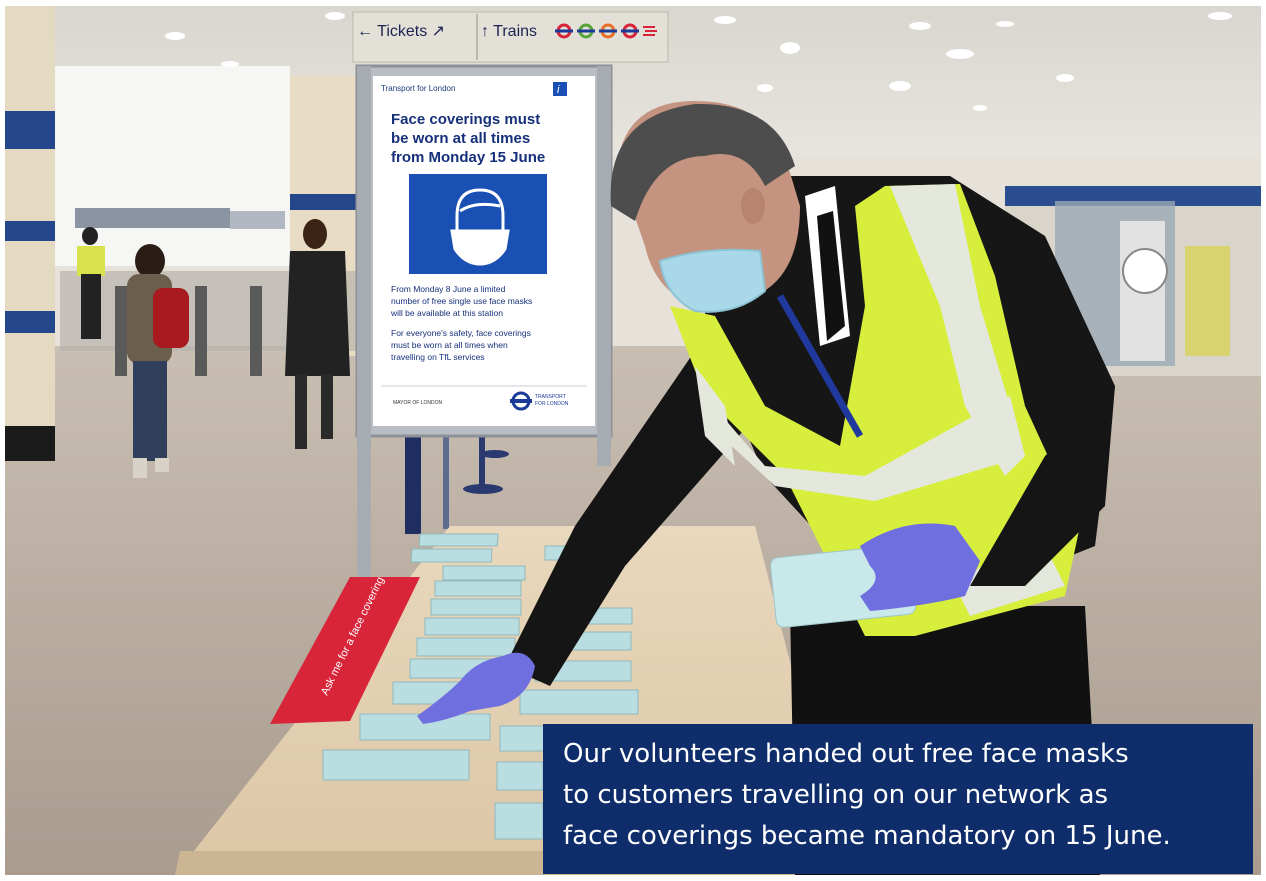  I want to click on poster-body1-line1: From Monday 8 June a limited, so click(448, 289).